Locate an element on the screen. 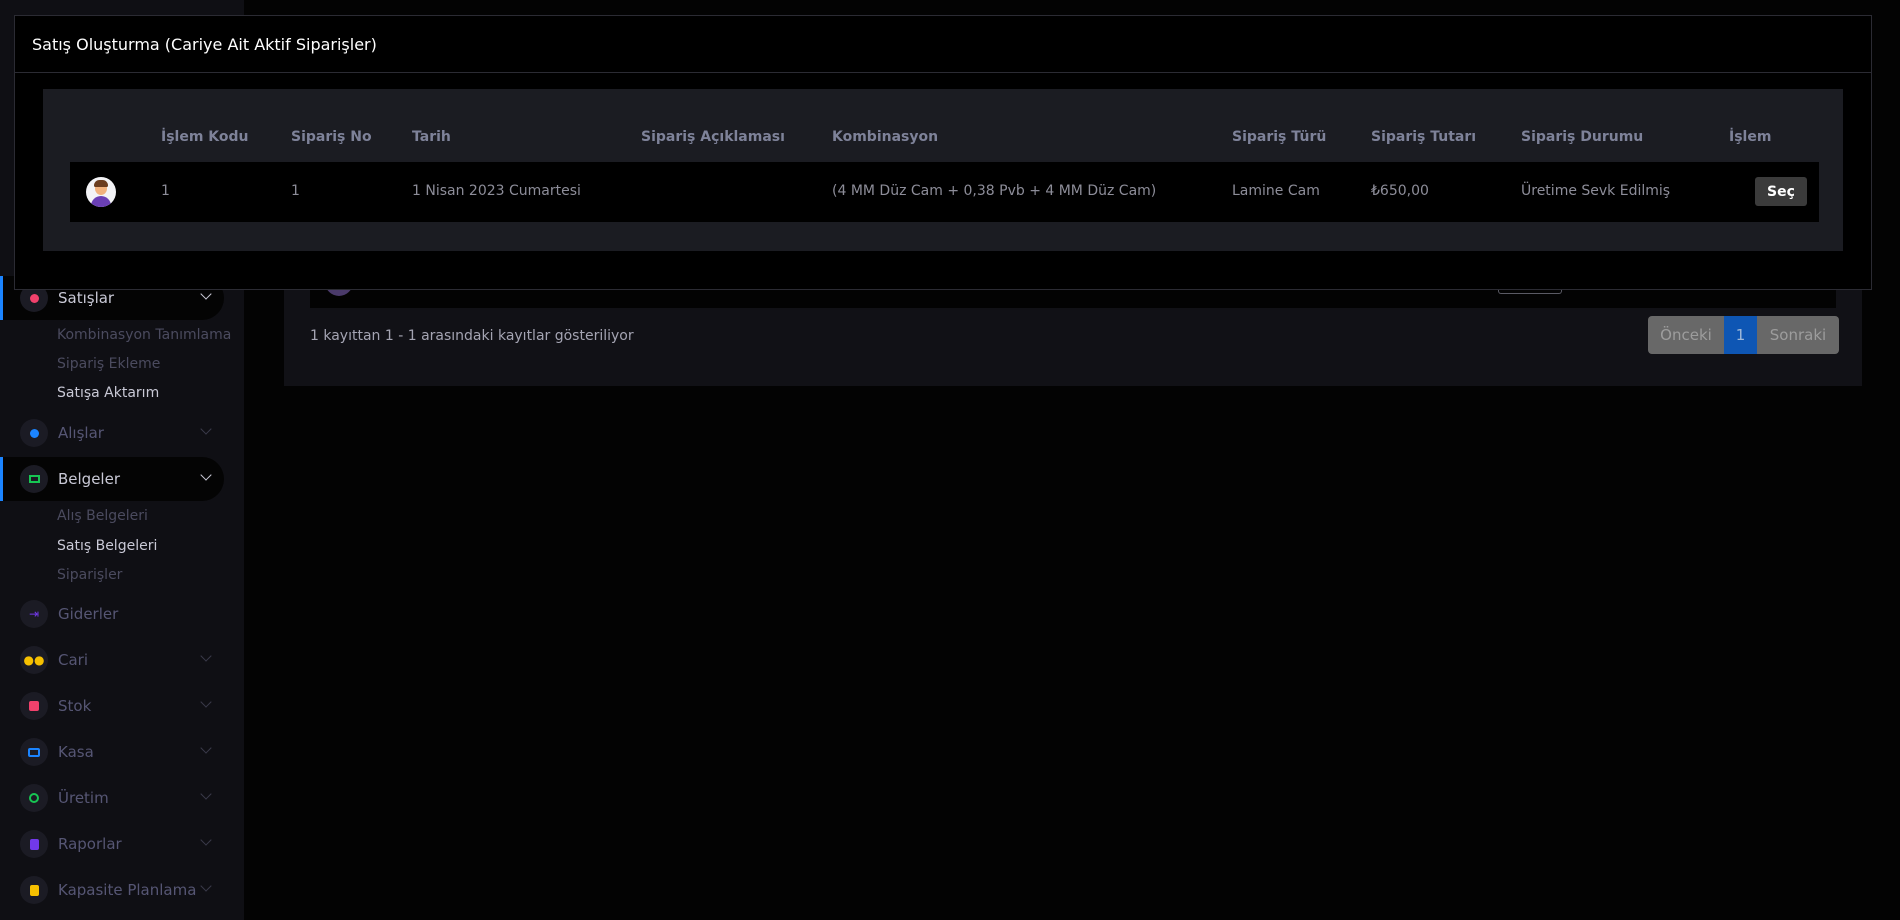 Image resolution: width=1900 pixels, height=920 pixels. cell-siparis-no: 1 is located at coordinates (295, 191).